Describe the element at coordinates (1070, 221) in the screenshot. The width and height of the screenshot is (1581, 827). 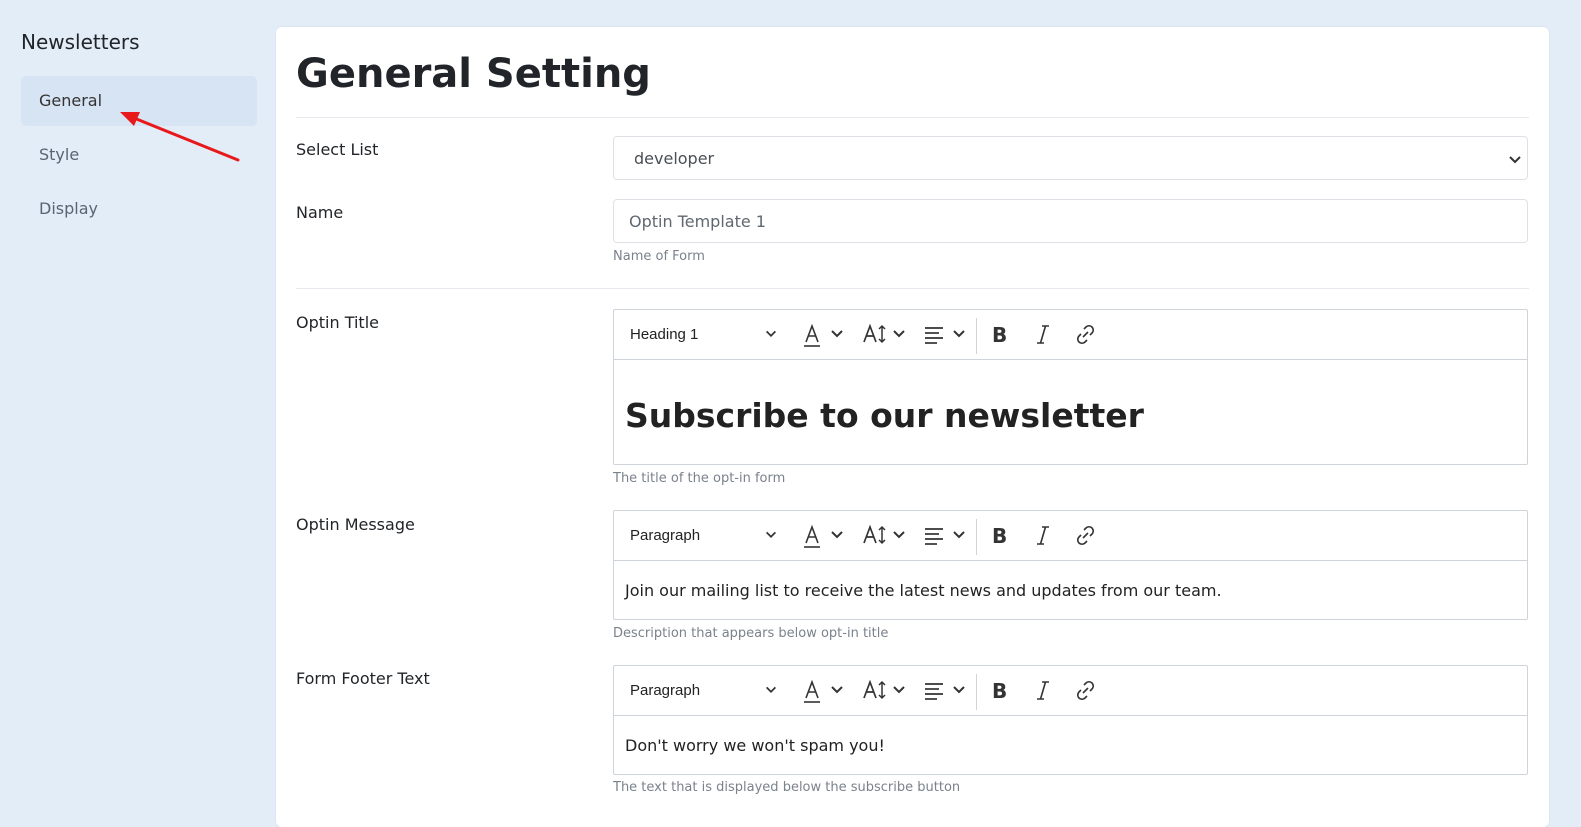
I see `name-input: Optin Template 1` at that location.